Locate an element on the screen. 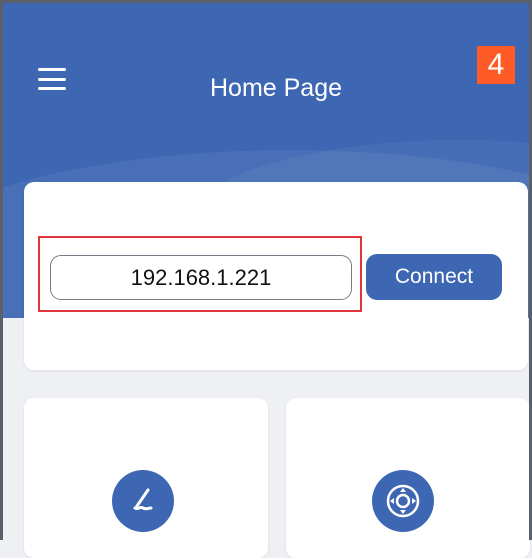 Image resolution: width=532 pixels, height=558 pixels. step-badge: 4 is located at coordinates (496, 65).